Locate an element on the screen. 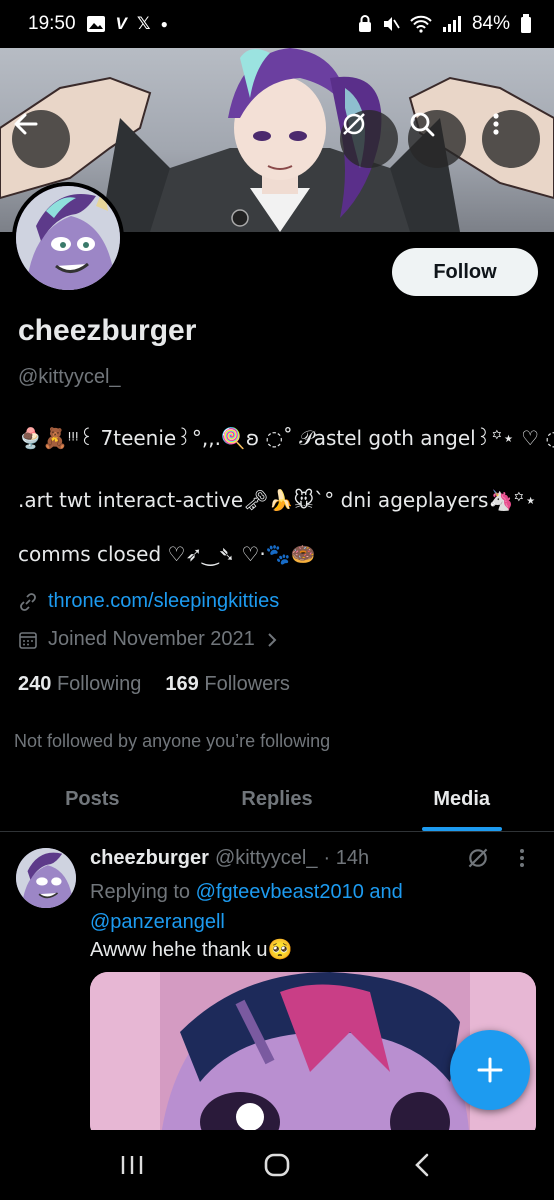  arrow-left-icon is located at coordinates (26, 124).